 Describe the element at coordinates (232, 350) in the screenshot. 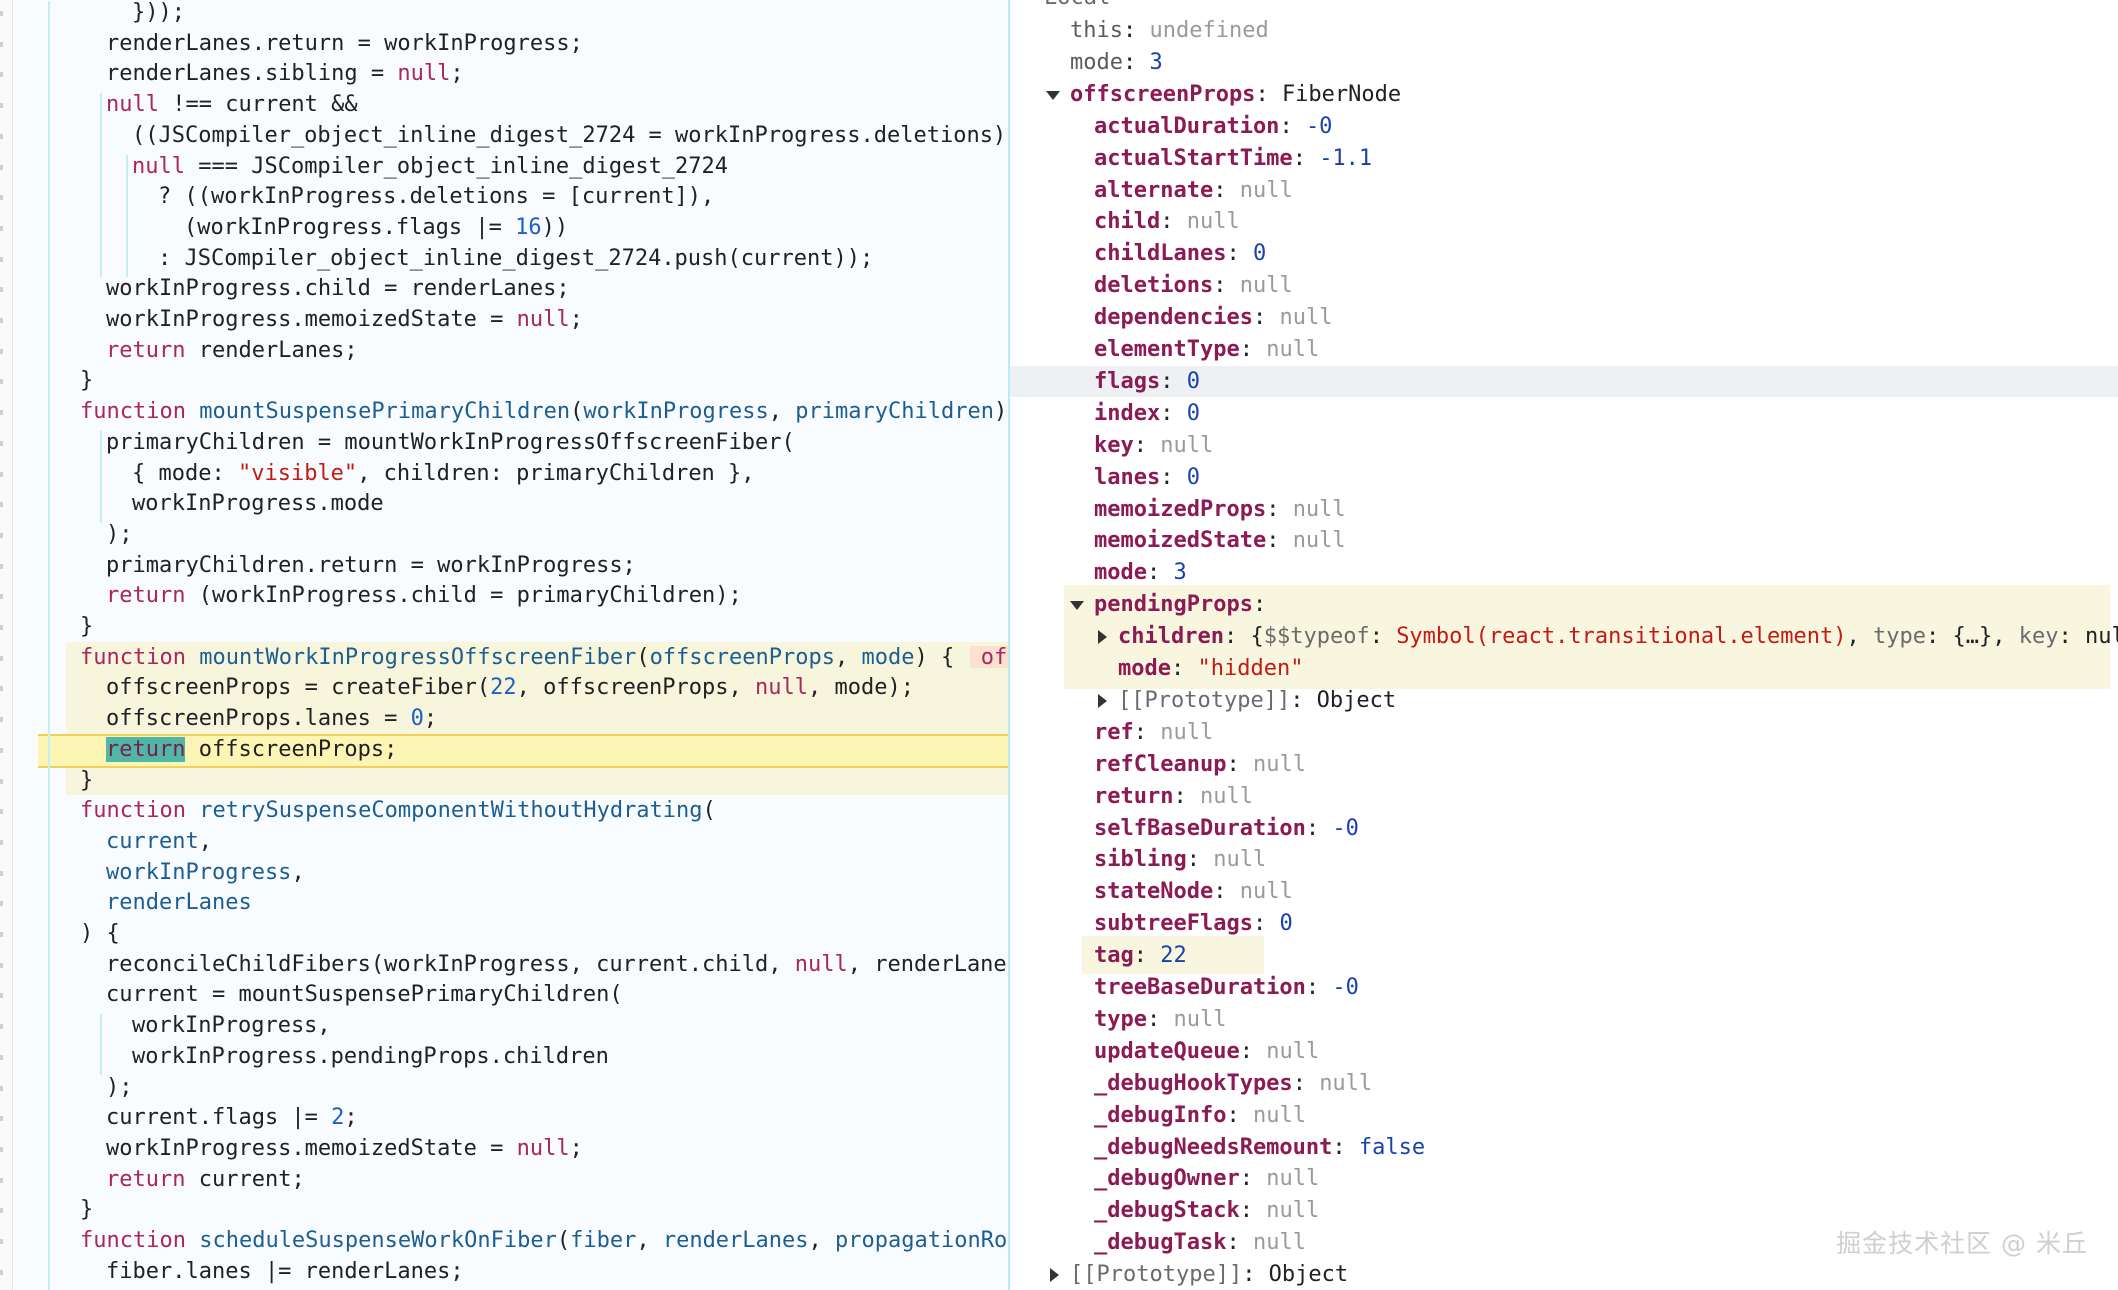

I see `code-line: return renderLanes;` at that location.